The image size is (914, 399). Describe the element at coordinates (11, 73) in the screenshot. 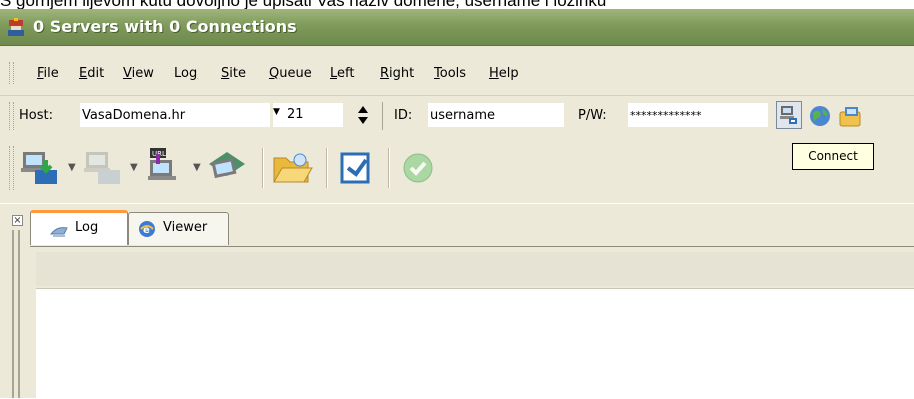

I see `menubar-grip` at that location.